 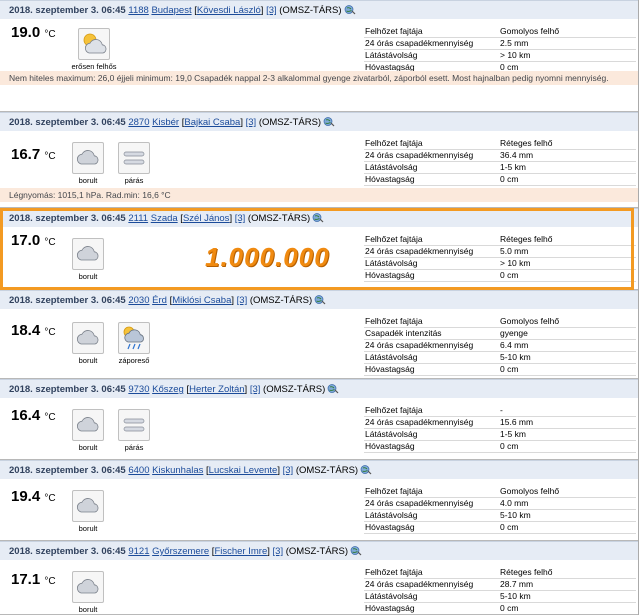 I want to click on milestone-overlay: 1.000.000, so click(x=267, y=257).